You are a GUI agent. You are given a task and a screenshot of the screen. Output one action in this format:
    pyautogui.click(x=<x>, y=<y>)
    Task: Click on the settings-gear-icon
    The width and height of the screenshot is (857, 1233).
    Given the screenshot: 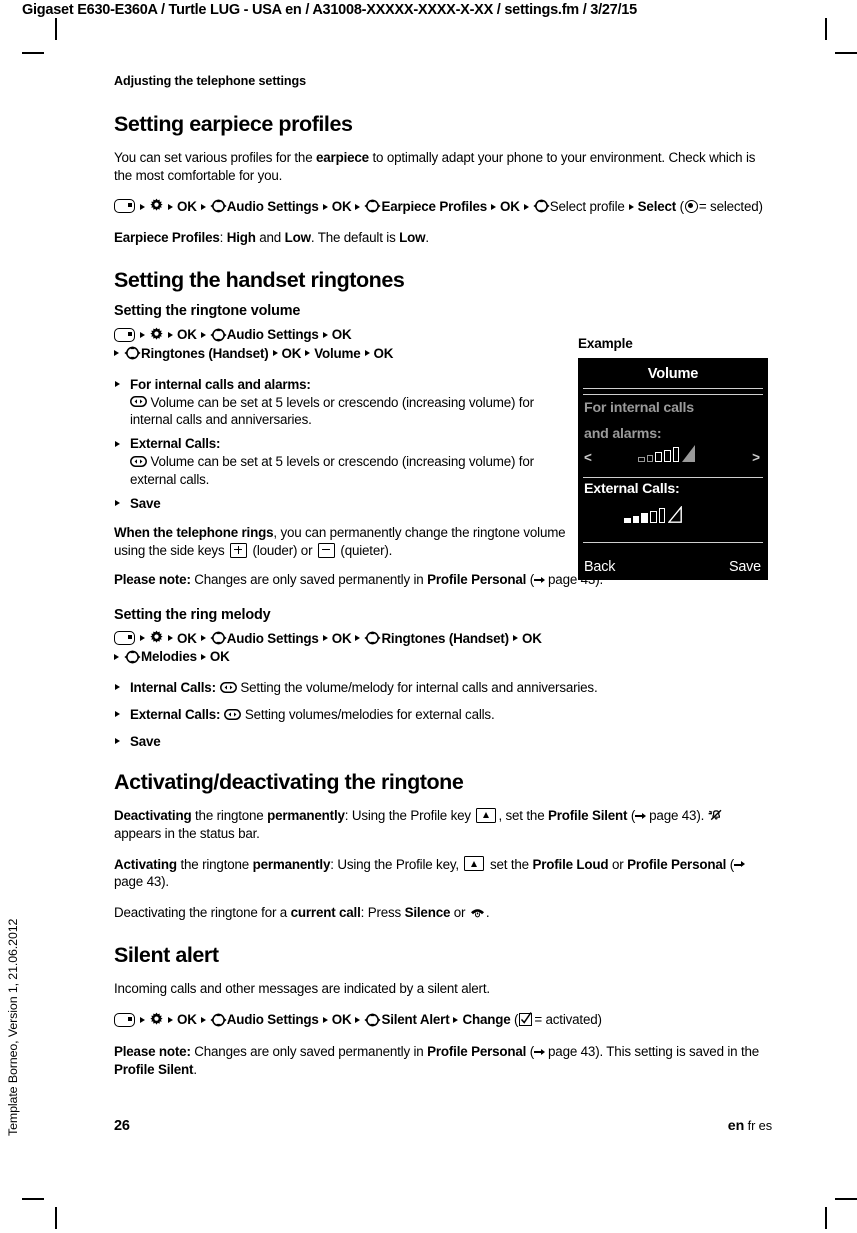 What is the action you would take?
    pyautogui.click(x=156, y=637)
    